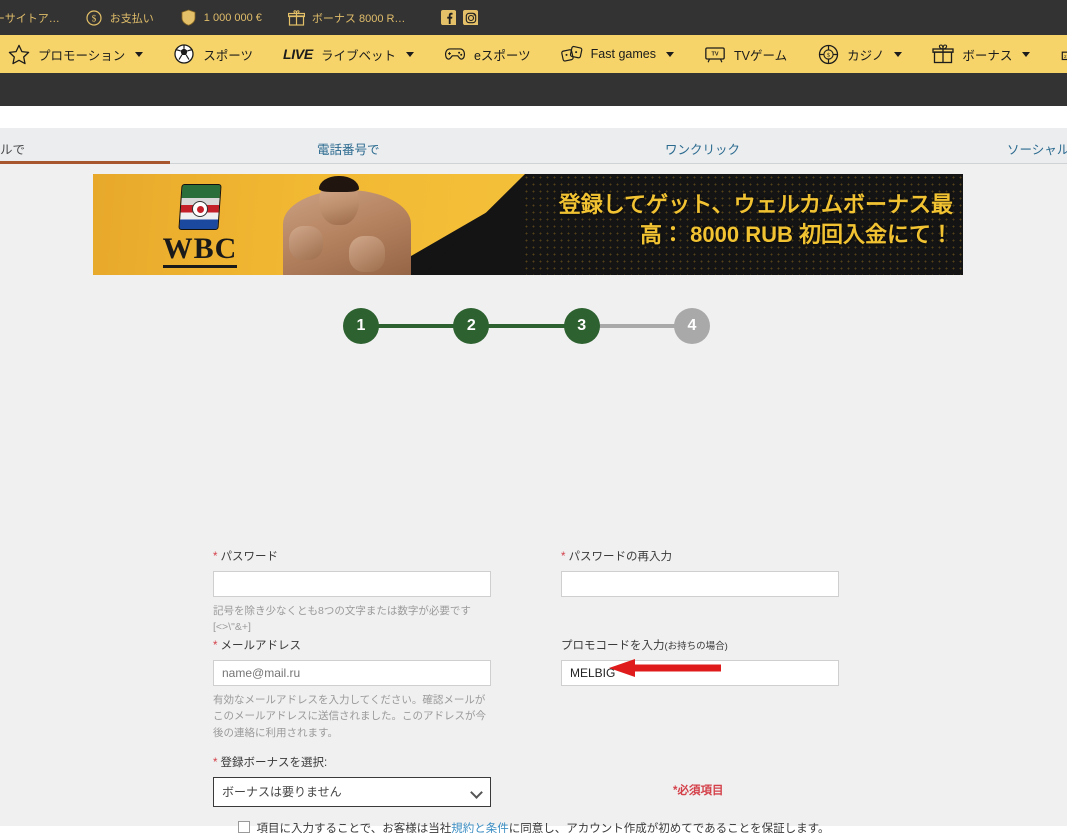  What do you see at coordinates (620, 557) in the screenshot?
I see `field-label-password-confirm-text: パスワードの再入力` at bounding box center [620, 557].